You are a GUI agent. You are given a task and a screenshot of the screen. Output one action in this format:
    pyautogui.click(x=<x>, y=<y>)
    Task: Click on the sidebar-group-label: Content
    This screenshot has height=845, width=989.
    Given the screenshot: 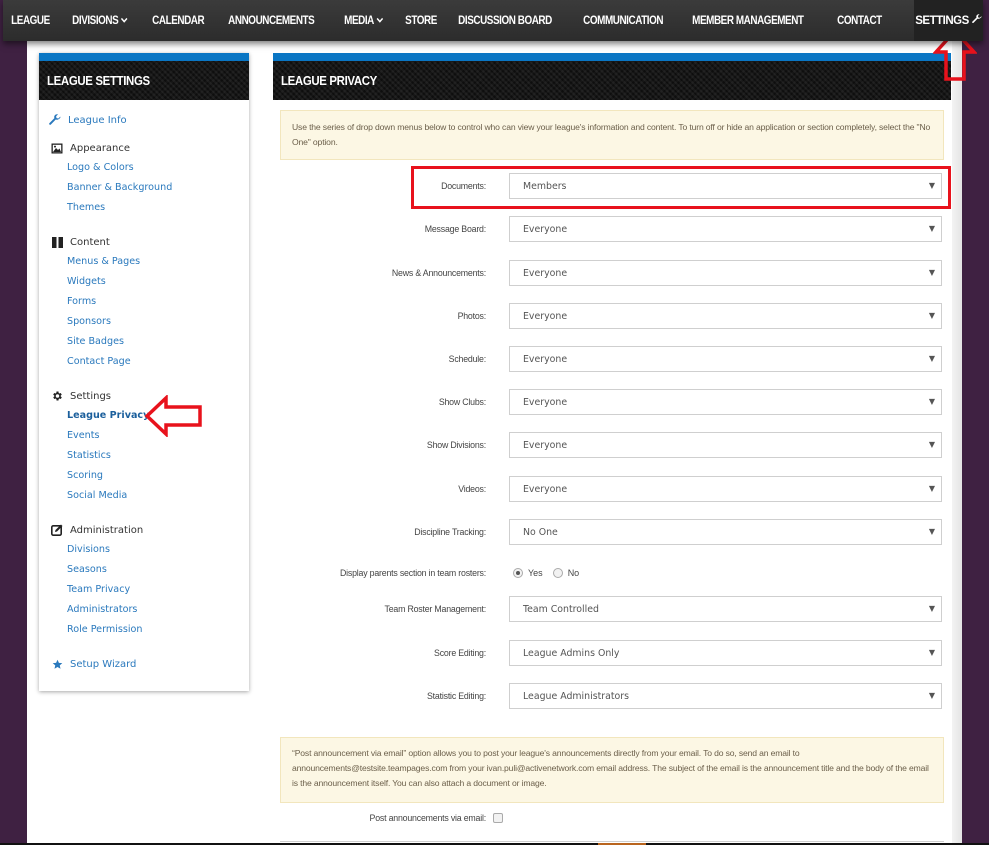 What is the action you would take?
    pyautogui.click(x=90, y=242)
    